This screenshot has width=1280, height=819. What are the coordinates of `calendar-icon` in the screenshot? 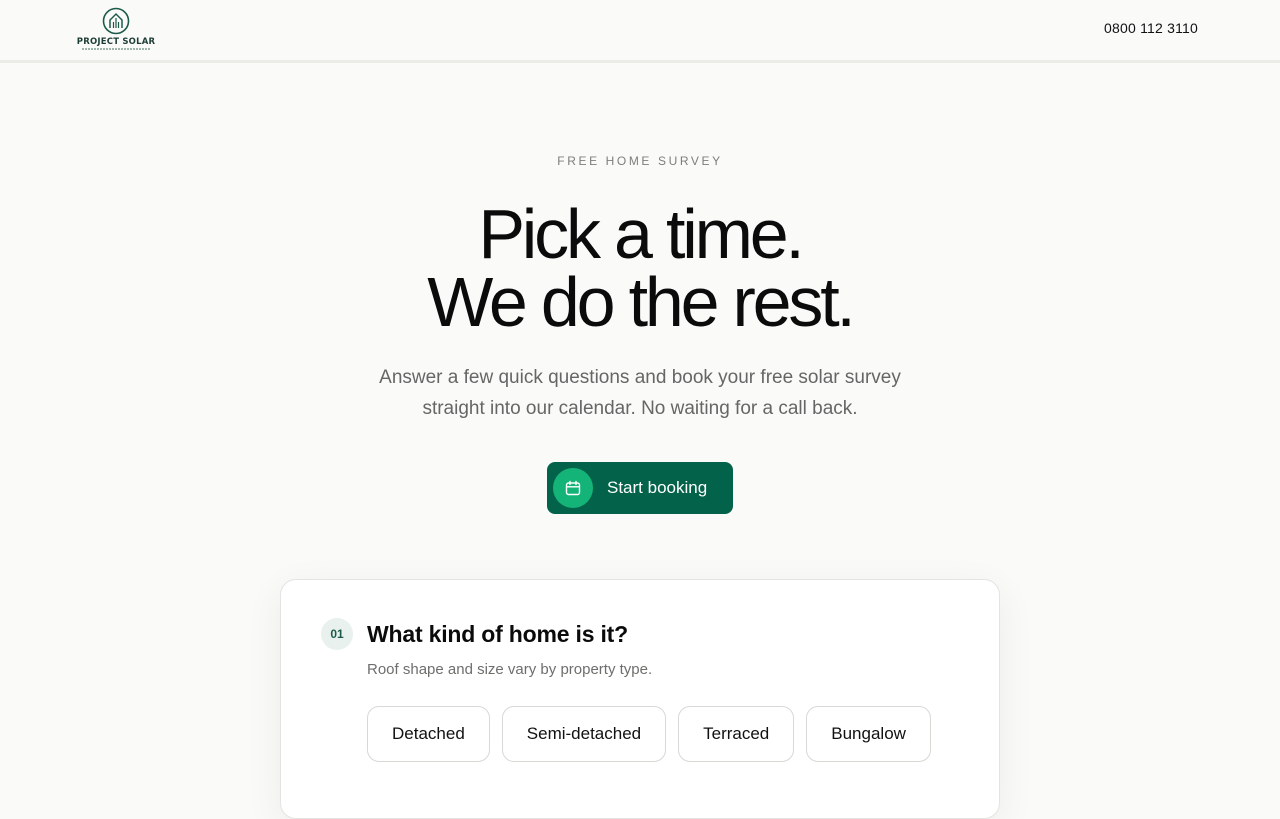 It's located at (573, 488).